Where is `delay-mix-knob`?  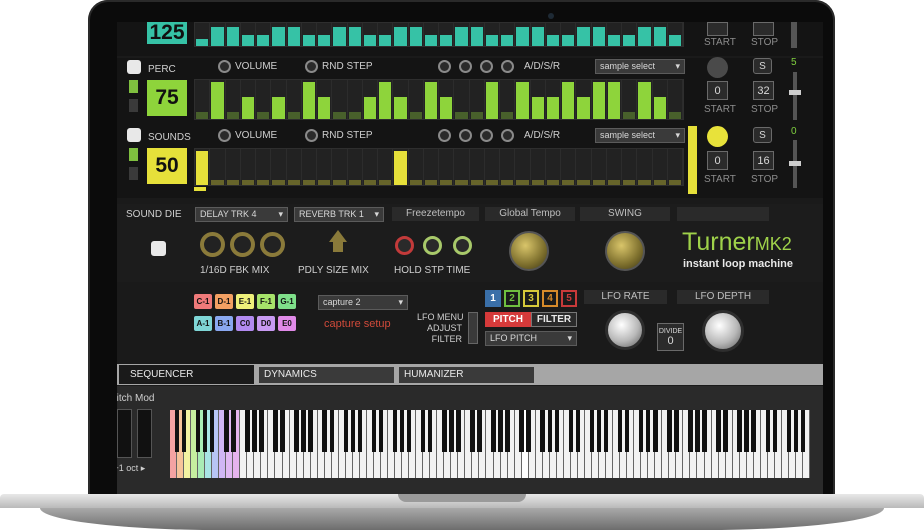 delay-mix-knob is located at coordinates (272, 244).